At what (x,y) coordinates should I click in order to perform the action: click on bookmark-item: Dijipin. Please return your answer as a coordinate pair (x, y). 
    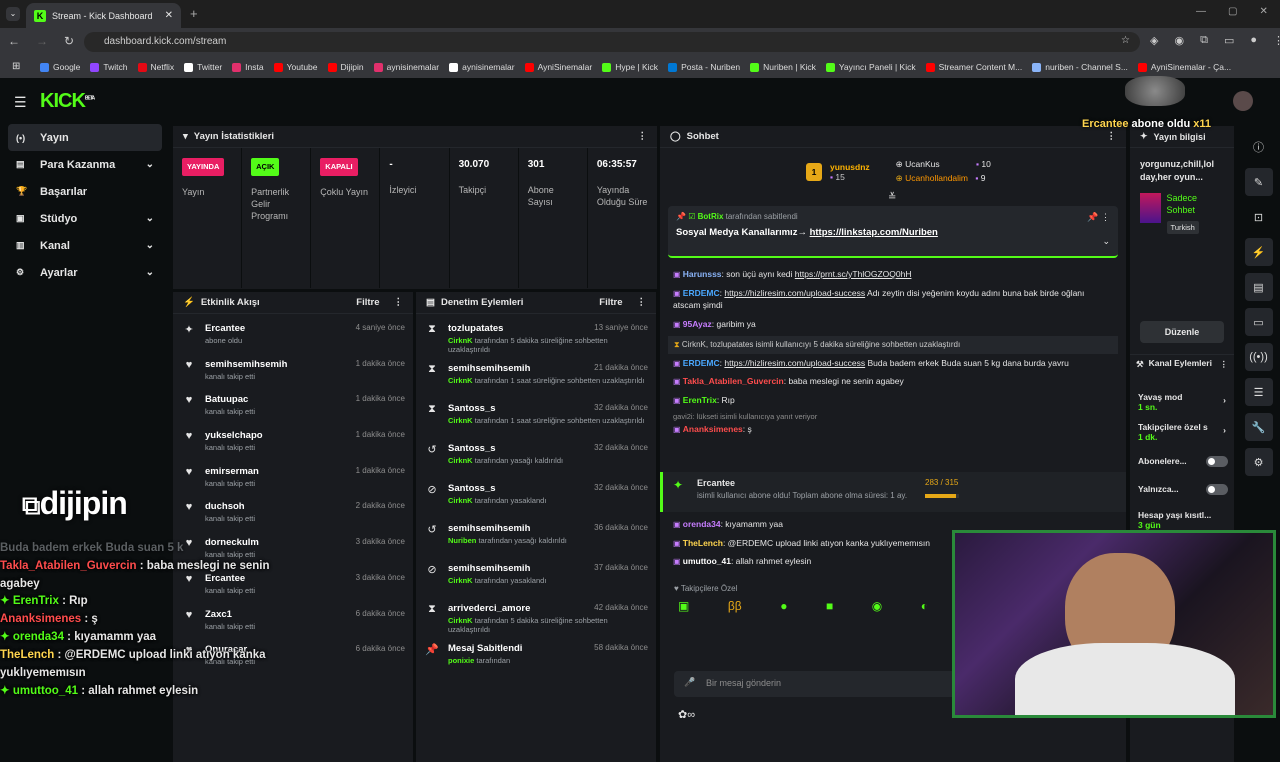
    Looking at the image, I should click on (345, 67).